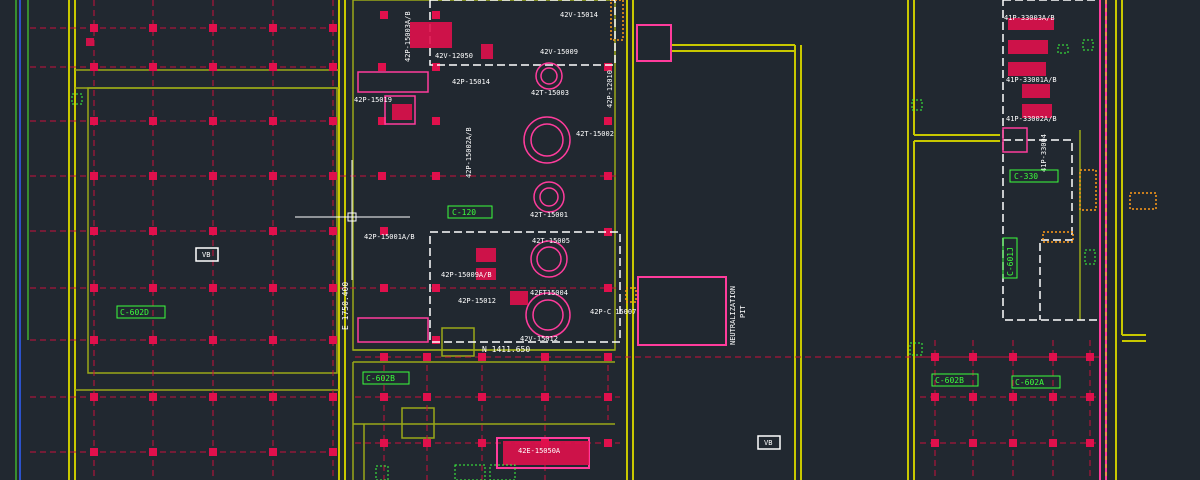 The height and width of the screenshot is (480, 1200). I want to click on label-t-15001: 42T-15001, so click(549, 215).